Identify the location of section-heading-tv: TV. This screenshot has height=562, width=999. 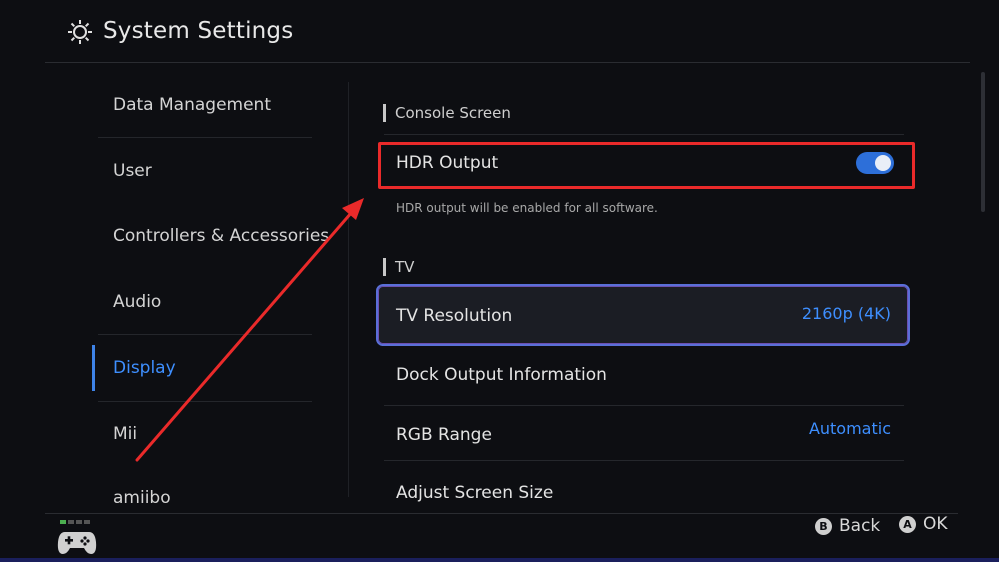
(405, 267).